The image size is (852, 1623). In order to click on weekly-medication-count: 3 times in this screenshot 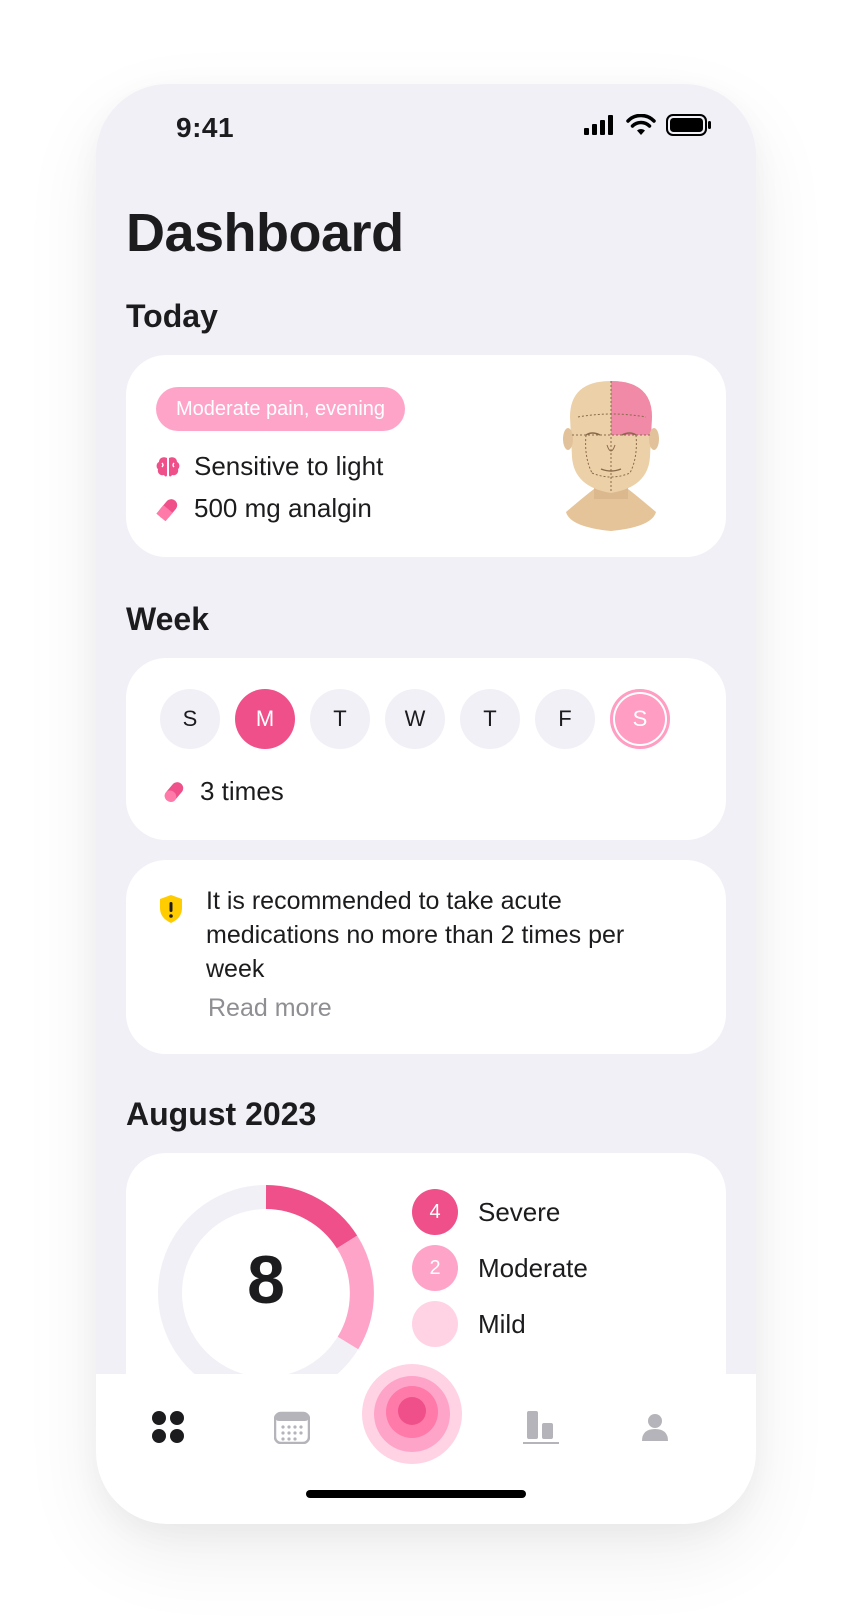, I will do `click(223, 791)`.